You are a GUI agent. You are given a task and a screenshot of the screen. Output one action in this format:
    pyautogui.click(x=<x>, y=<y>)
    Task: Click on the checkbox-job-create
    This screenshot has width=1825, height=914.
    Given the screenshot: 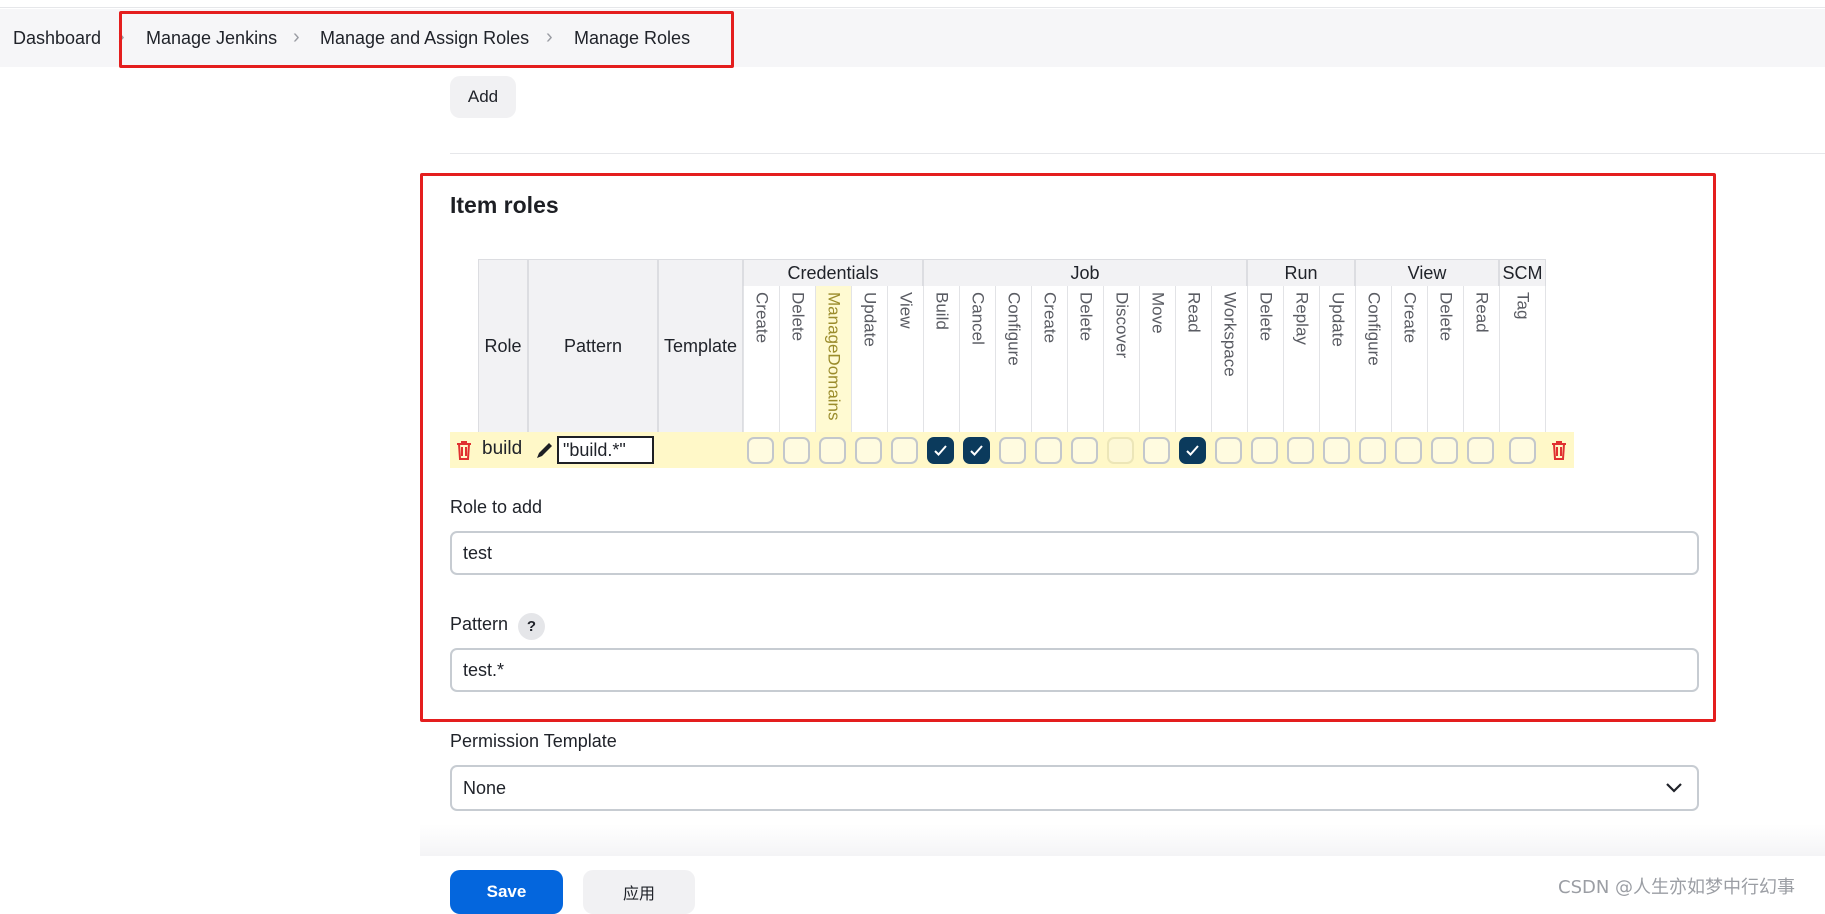 What is the action you would take?
    pyautogui.click(x=1048, y=450)
    